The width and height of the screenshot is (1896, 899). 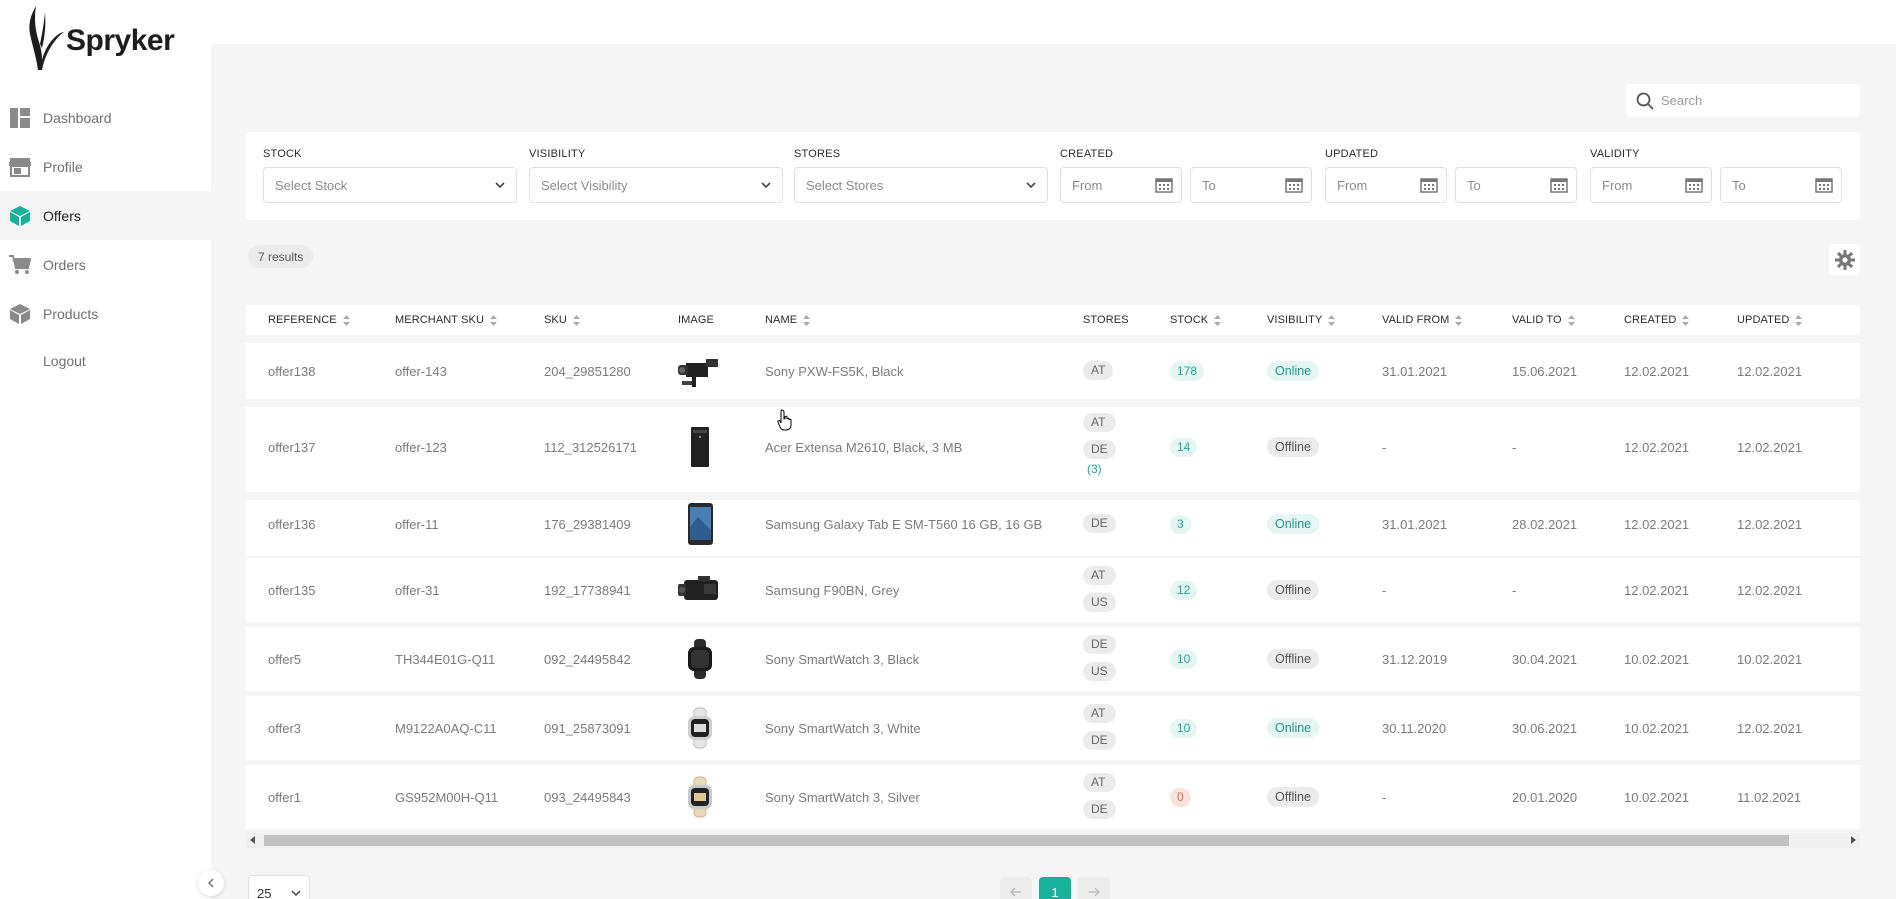 What do you see at coordinates (1106, 320) in the screenshot?
I see `column-label: STORES` at bounding box center [1106, 320].